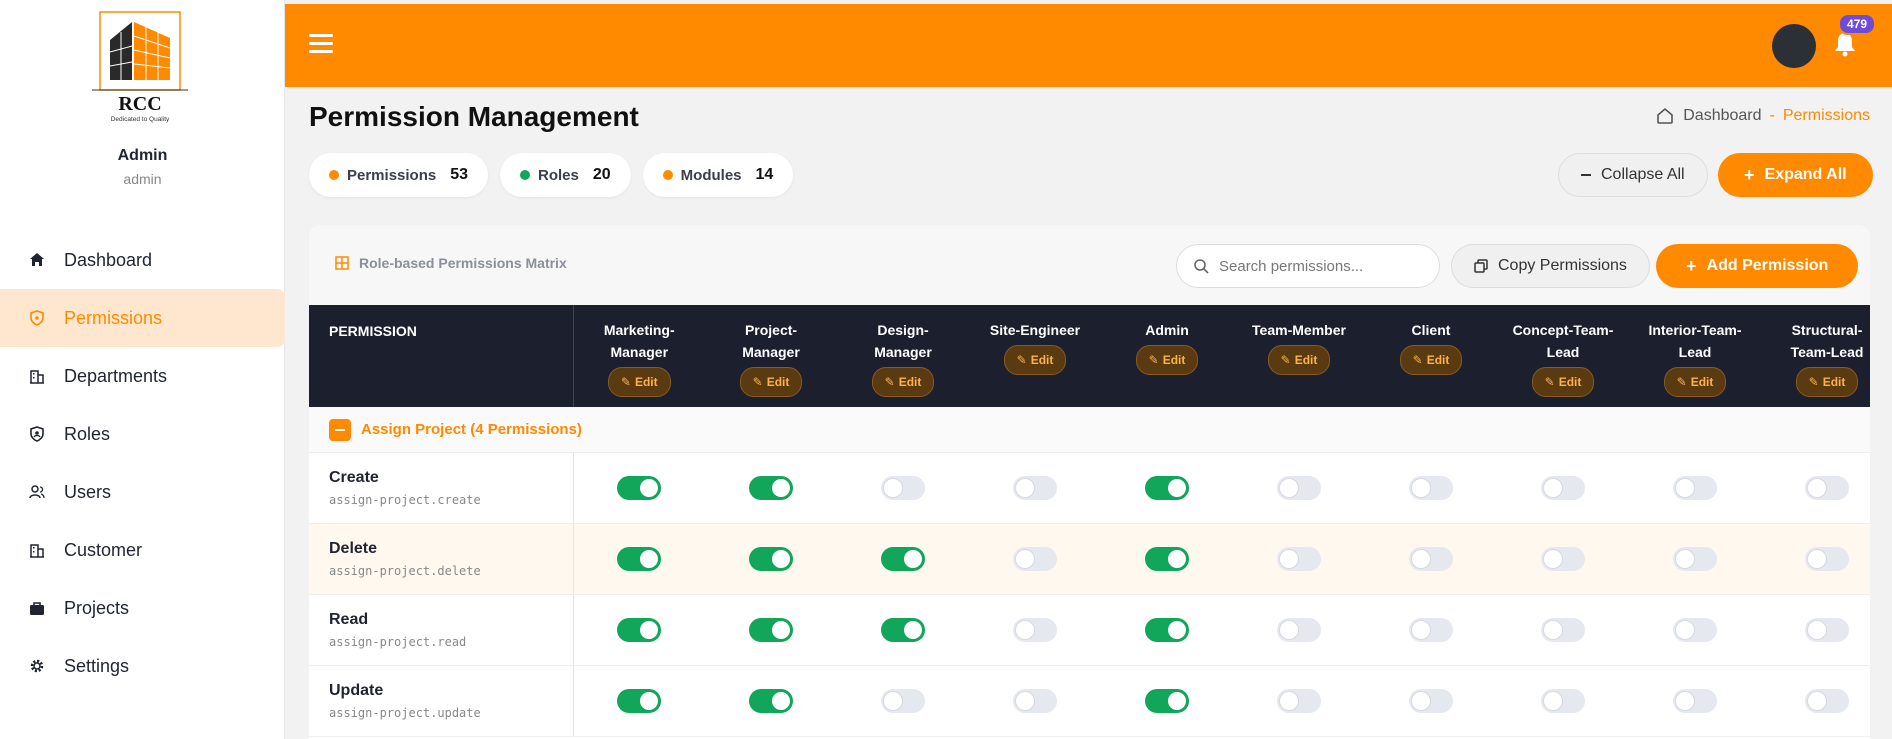  I want to click on avatar, so click(1794, 46).